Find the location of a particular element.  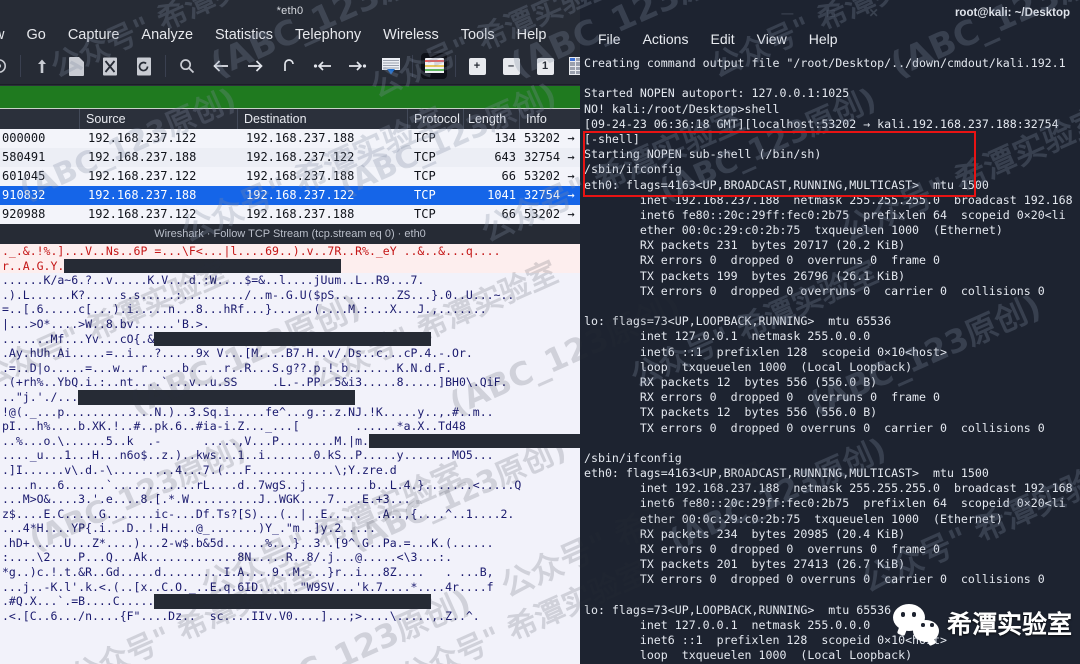

wireshark-titlebar: *eth0 is located at coordinates (290, 11).